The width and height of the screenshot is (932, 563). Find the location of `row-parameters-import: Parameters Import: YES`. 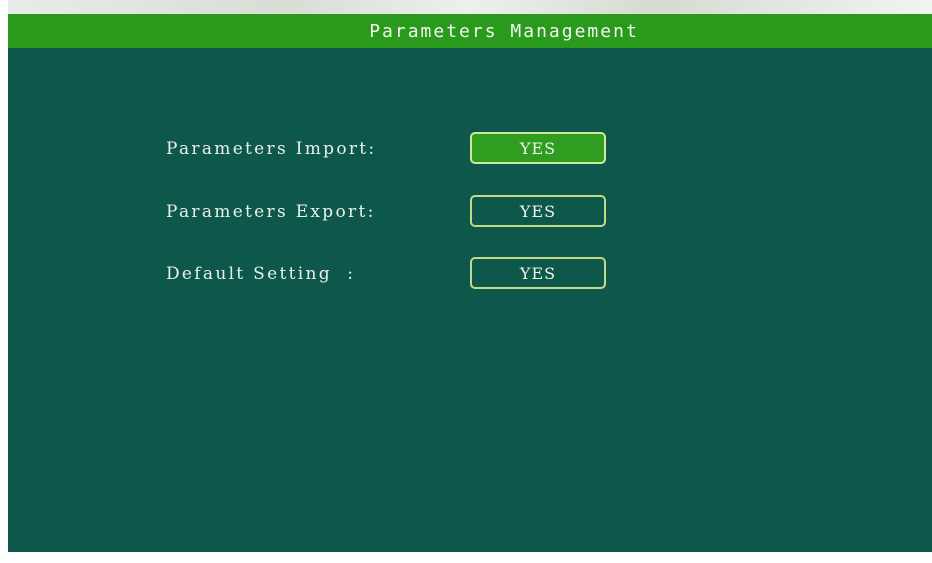

row-parameters-import: Parameters Import: YES is located at coordinates (470, 149).